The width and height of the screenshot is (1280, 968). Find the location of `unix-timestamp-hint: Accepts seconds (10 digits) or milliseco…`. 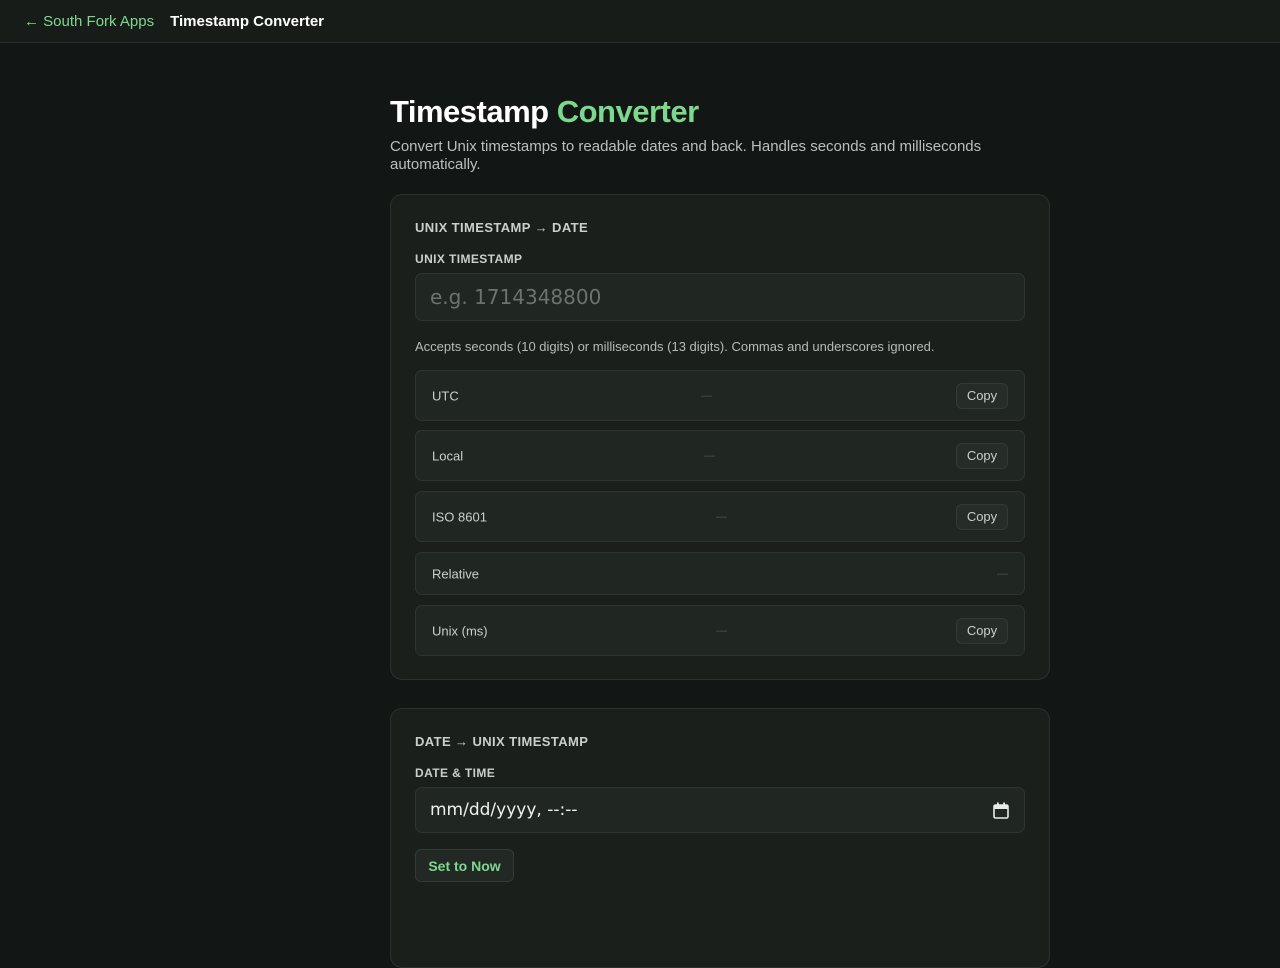

unix-timestamp-hint: Accepts seconds (10 digits) or milliseco… is located at coordinates (675, 346).